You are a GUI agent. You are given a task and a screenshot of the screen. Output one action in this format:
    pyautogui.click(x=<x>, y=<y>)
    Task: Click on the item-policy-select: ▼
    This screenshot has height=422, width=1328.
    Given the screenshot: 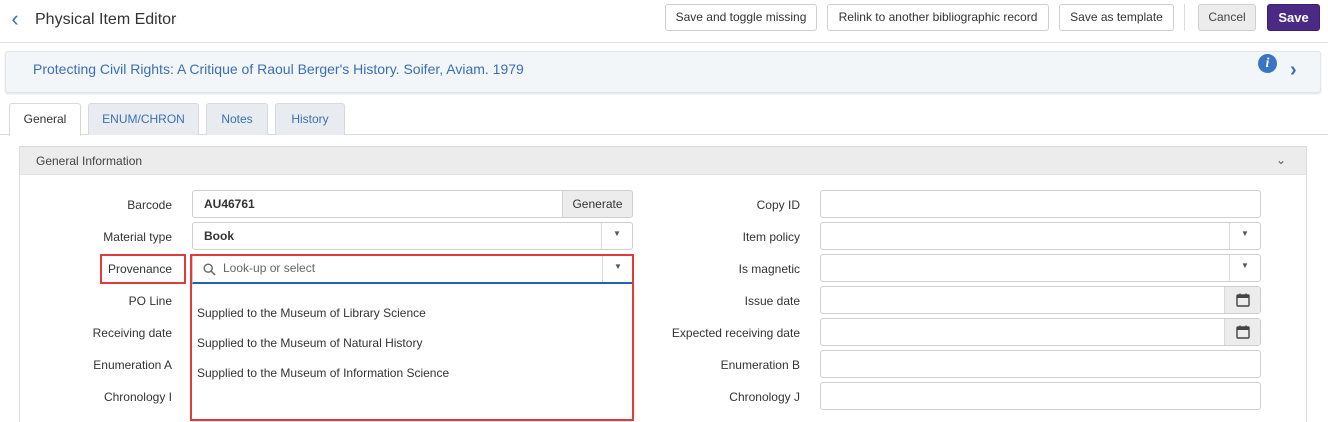 What is the action you would take?
    pyautogui.click(x=1040, y=236)
    